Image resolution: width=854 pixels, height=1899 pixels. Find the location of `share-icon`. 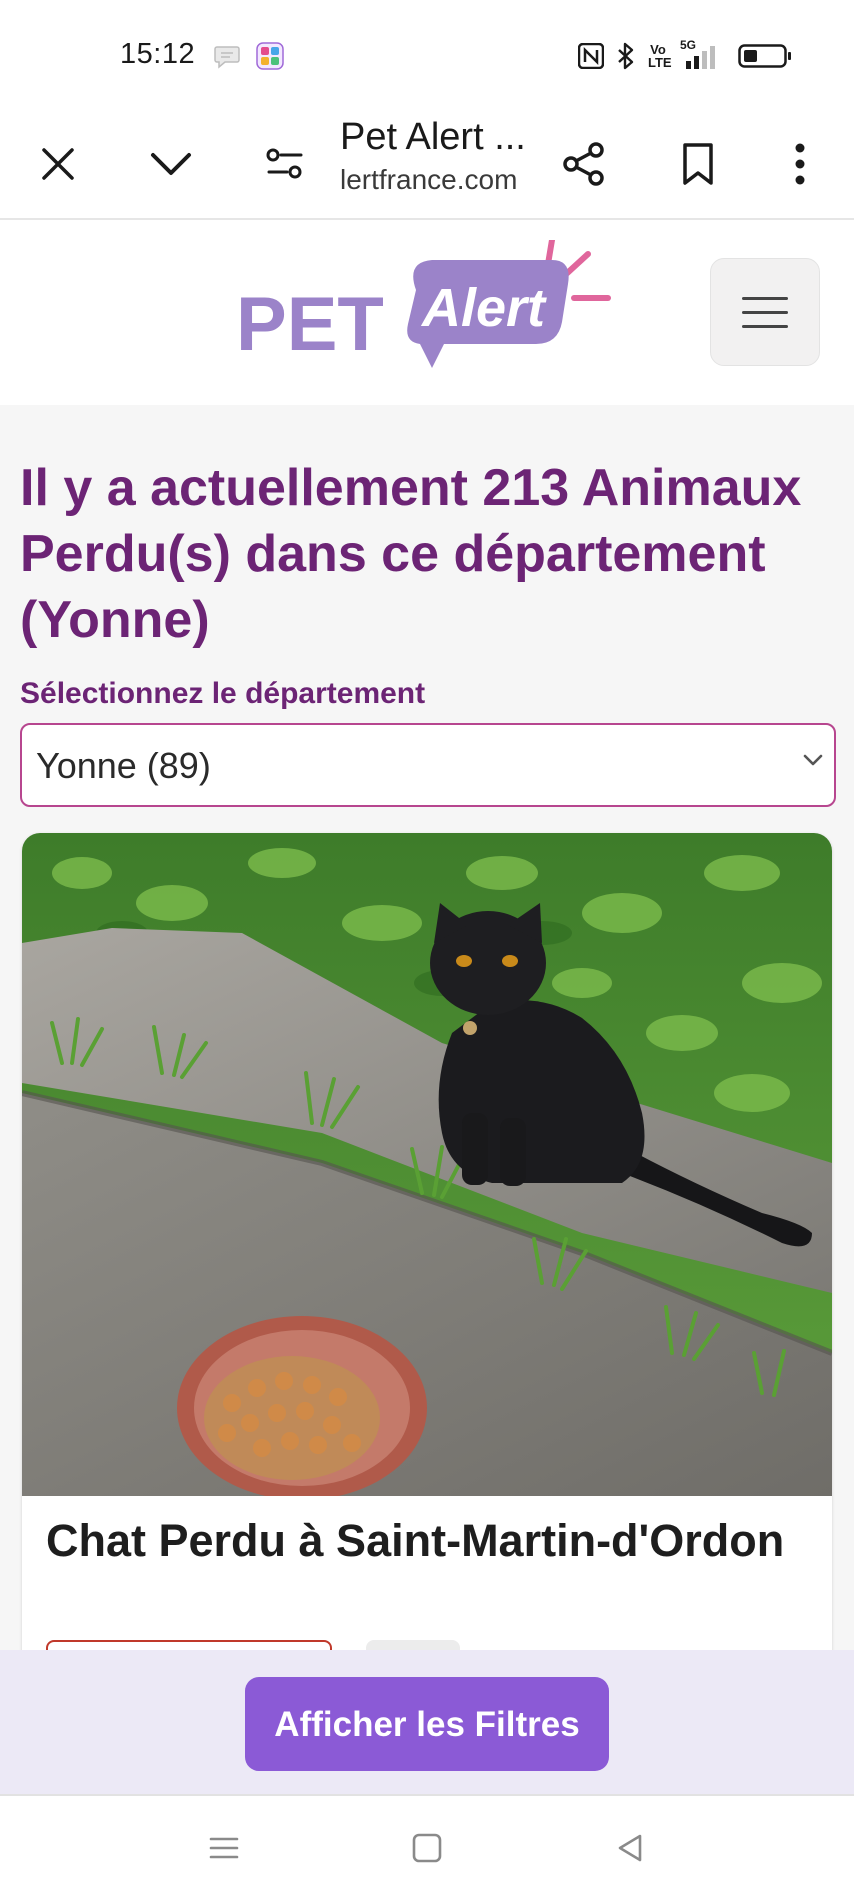

share-icon is located at coordinates (584, 164).